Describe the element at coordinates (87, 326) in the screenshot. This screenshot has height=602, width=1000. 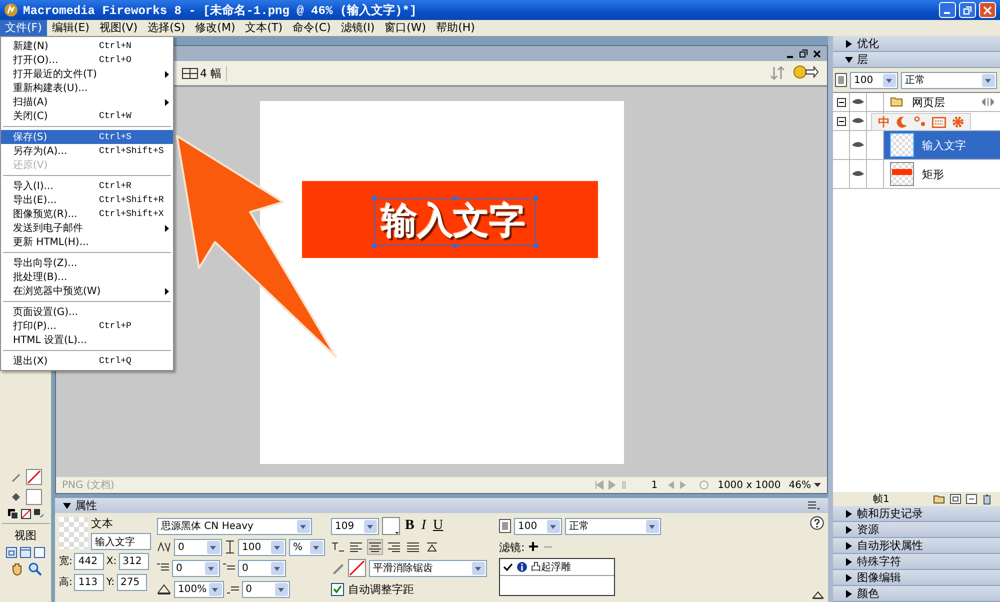
I see `menu-item: 打印(P)... Ctrl+P` at that location.